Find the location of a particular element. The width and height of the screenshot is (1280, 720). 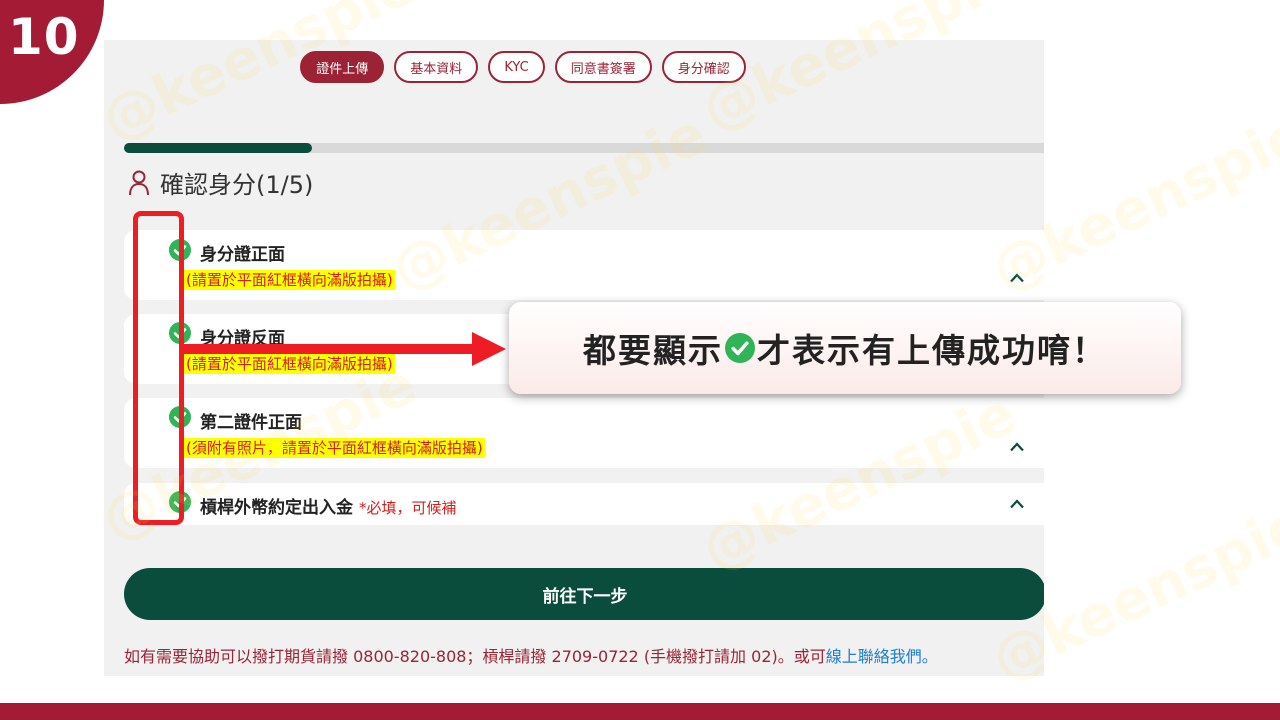

tab-identity-confirm: 身分確認 is located at coordinates (703, 67).